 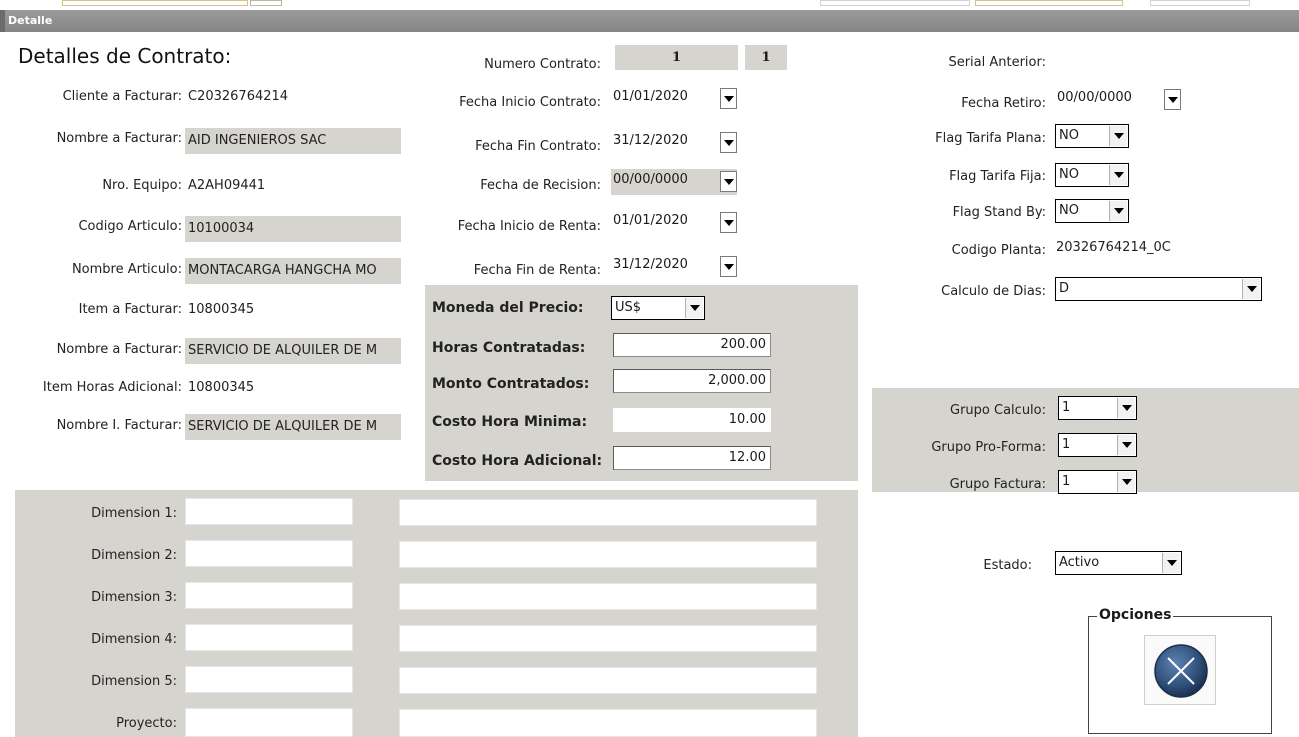 What do you see at coordinates (1092, 175) in the screenshot?
I see `tarifa-fija-select: NO` at bounding box center [1092, 175].